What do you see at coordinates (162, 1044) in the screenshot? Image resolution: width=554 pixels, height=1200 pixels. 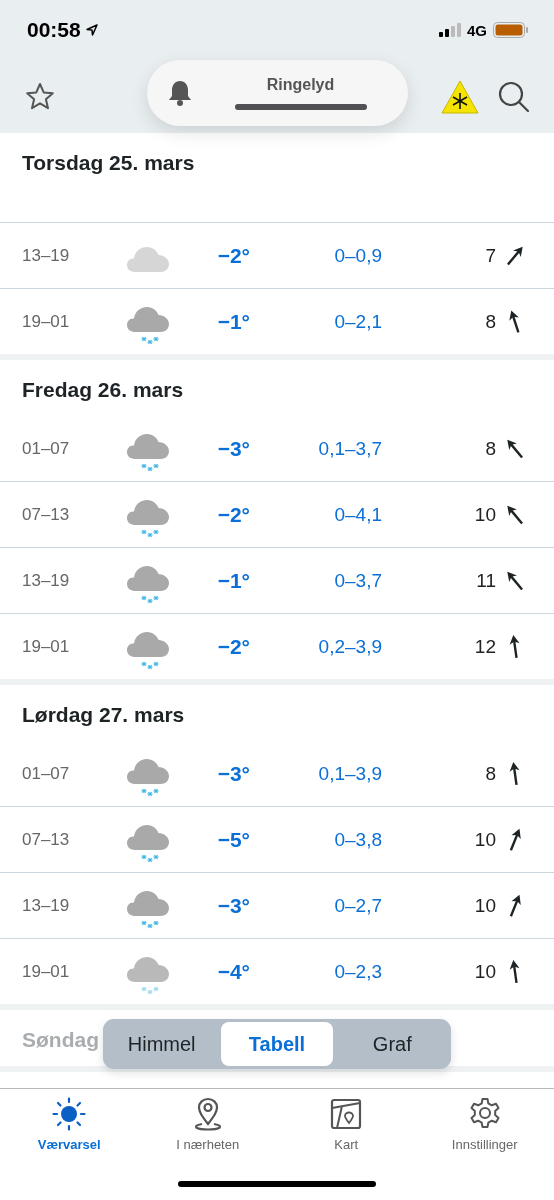 I see `view-tab: Himmel` at bounding box center [162, 1044].